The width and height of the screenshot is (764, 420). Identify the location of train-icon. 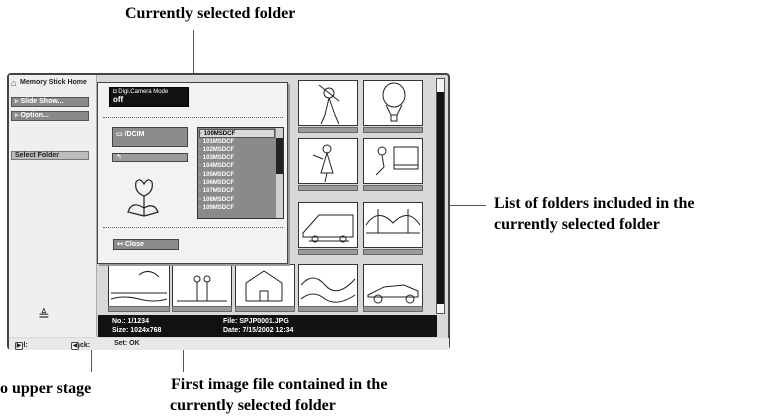
(328, 228).